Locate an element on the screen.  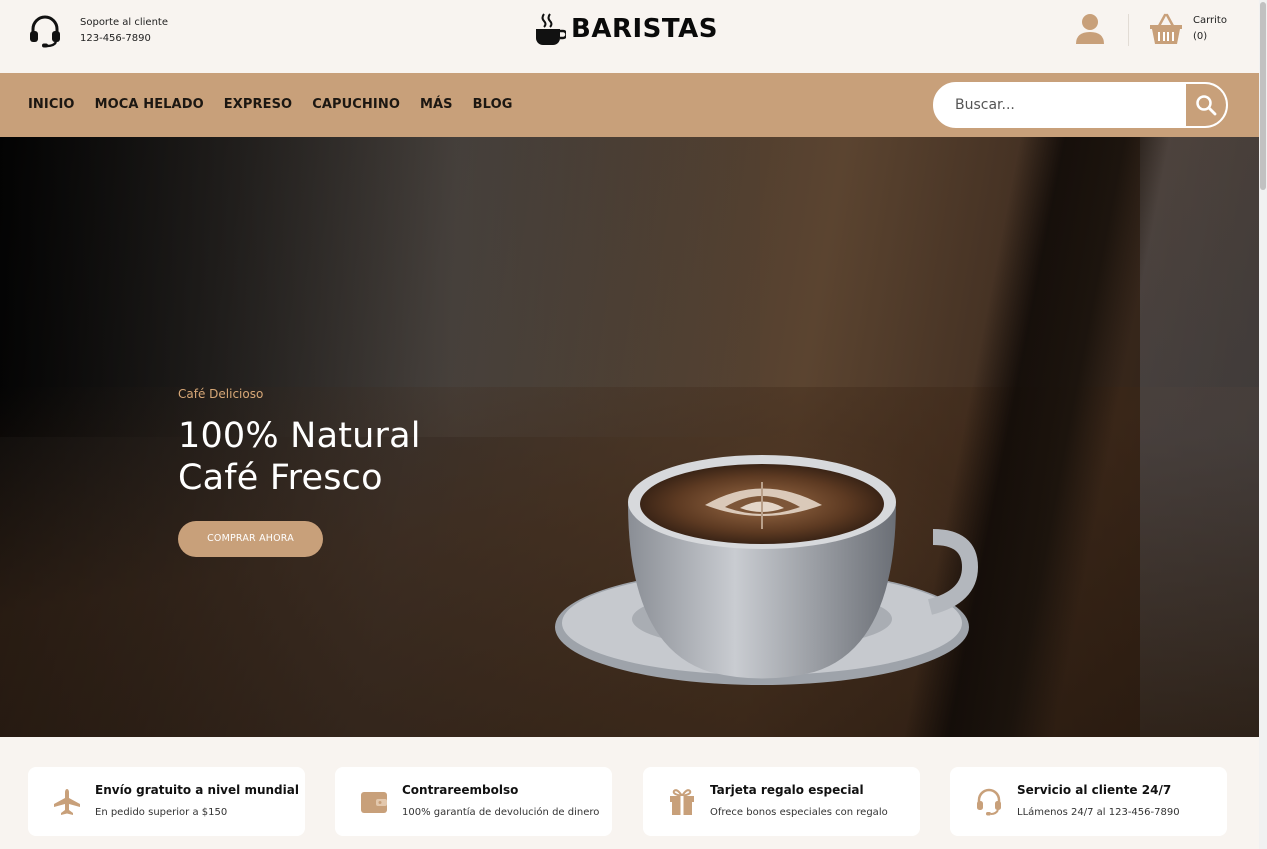
search-box is located at coordinates (1080, 105).